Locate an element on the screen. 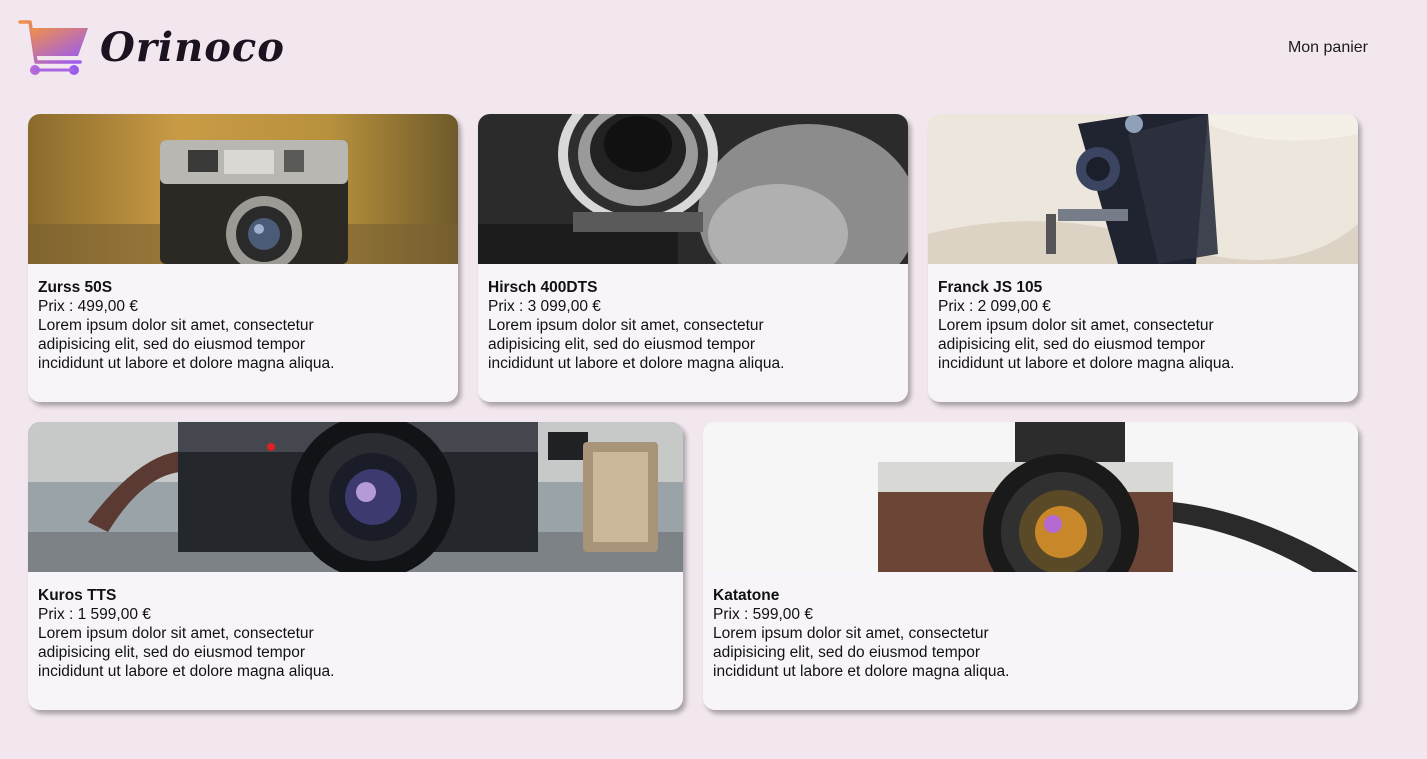 Image resolution: width=1427 pixels, height=759 pixels. product-name: Katatone is located at coordinates (746, 595).